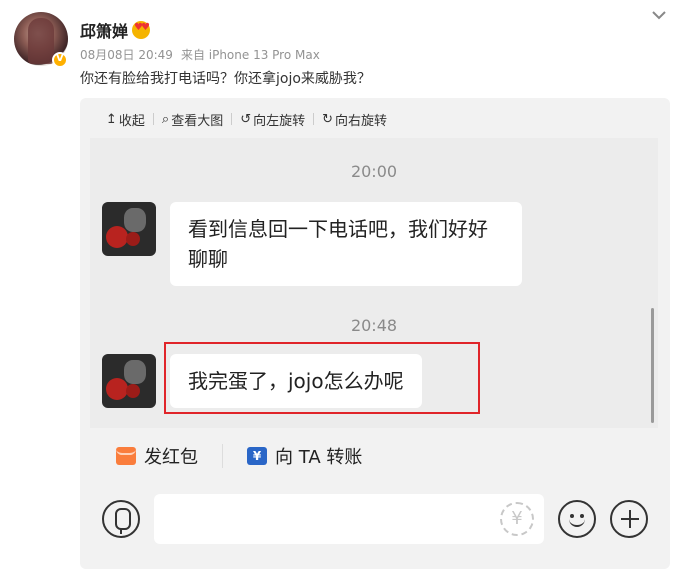 The image size is (676, 569). Describe the element at coordinates (629, 519) in the screenshot. I see `plus-icon` at that location.